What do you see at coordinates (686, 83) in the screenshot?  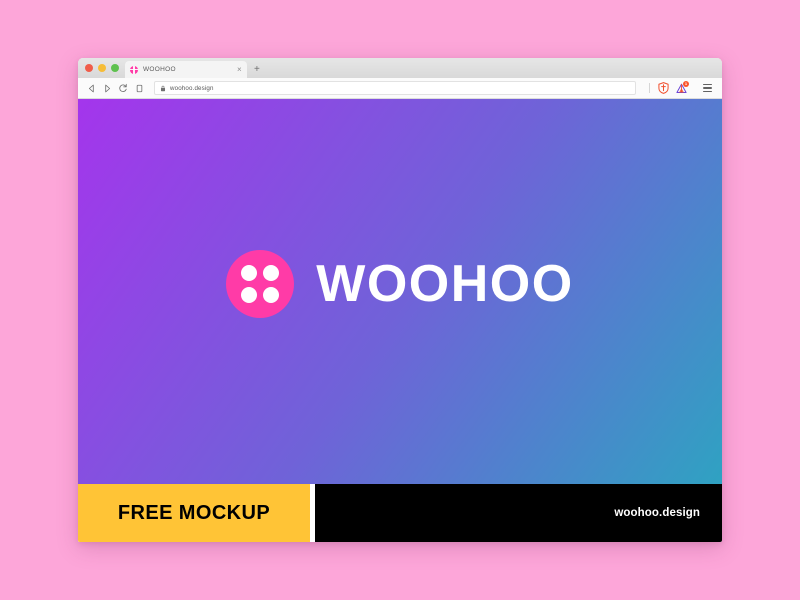 I see `rewards-notification-badge: 1` at bounding box center [686, 83].